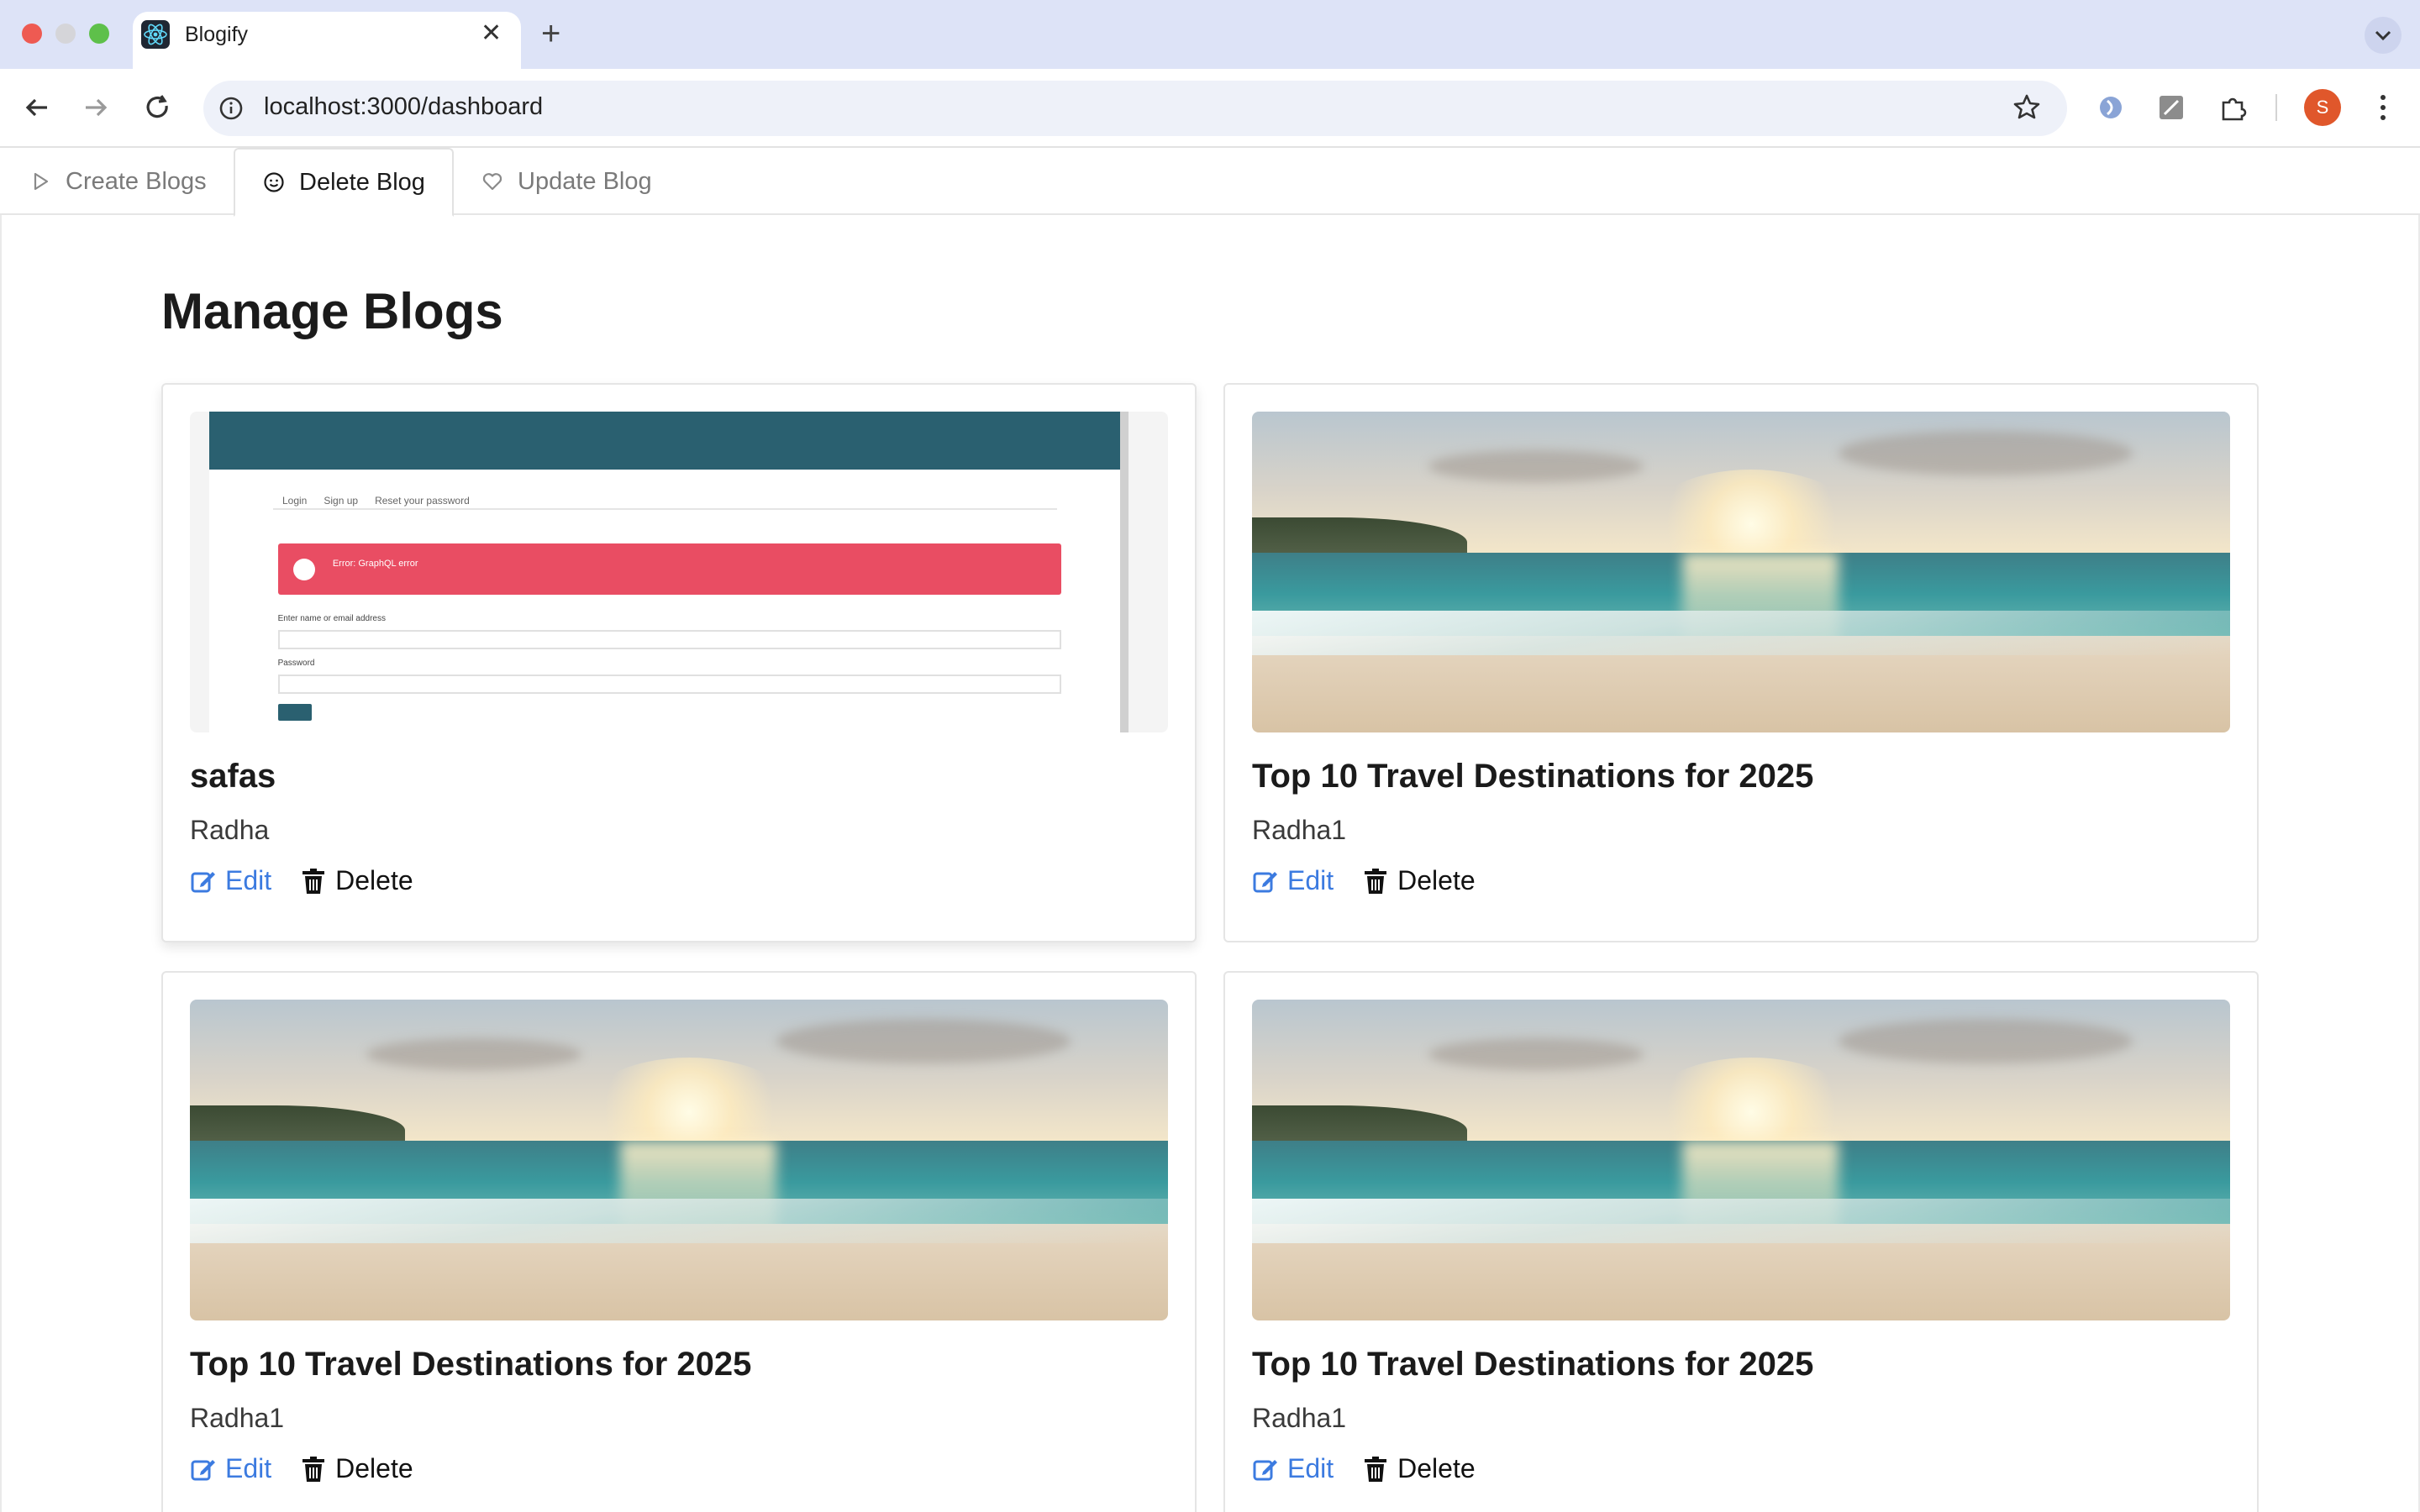 The width and height of the screenshot is (2420, 1512). I want to click on blog-title: safas, so click(233, 776).